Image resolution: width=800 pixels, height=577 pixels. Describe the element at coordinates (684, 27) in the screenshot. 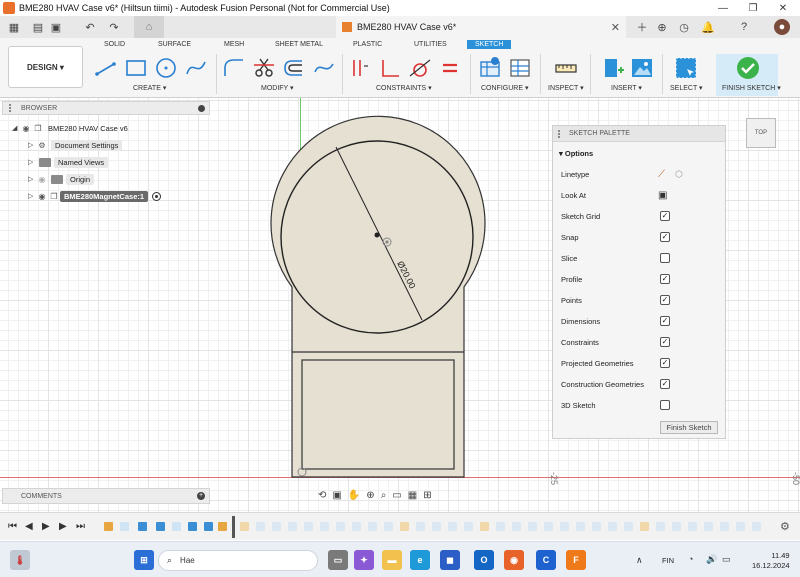

I see `job-status-icon: ◷` at that location.